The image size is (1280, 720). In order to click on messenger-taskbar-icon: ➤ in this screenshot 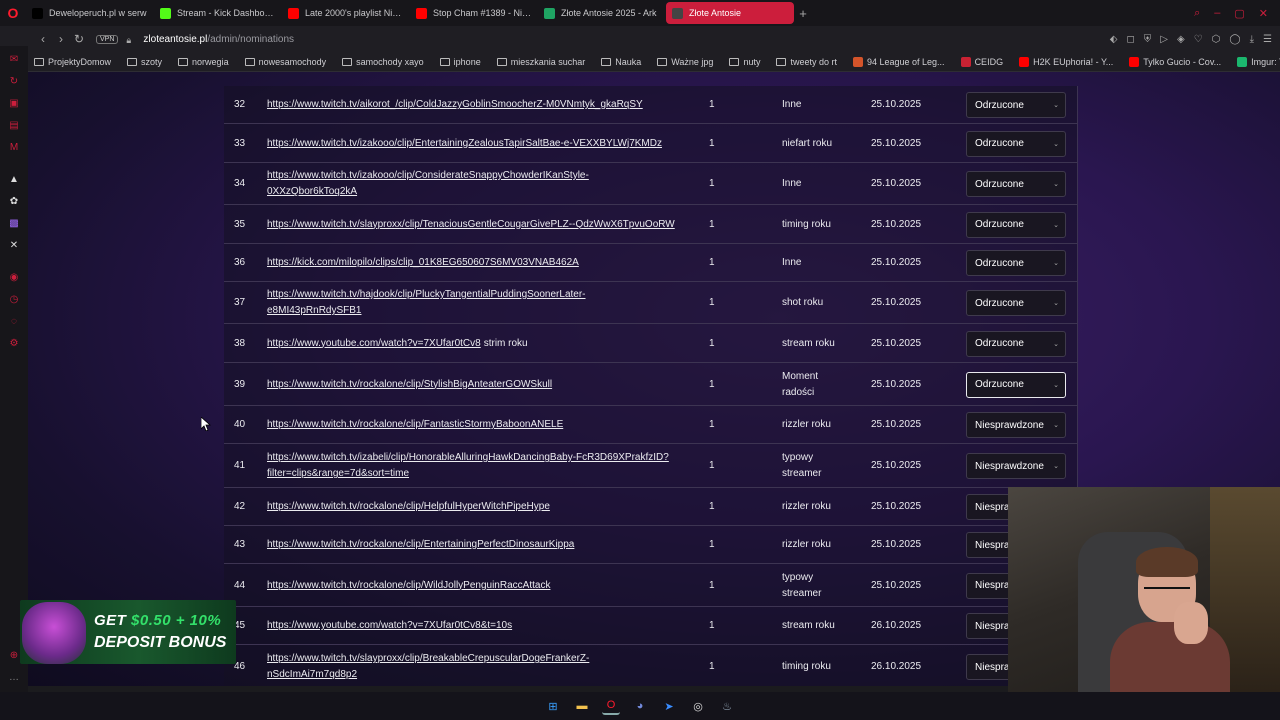, I will do `click(669, 706)`.